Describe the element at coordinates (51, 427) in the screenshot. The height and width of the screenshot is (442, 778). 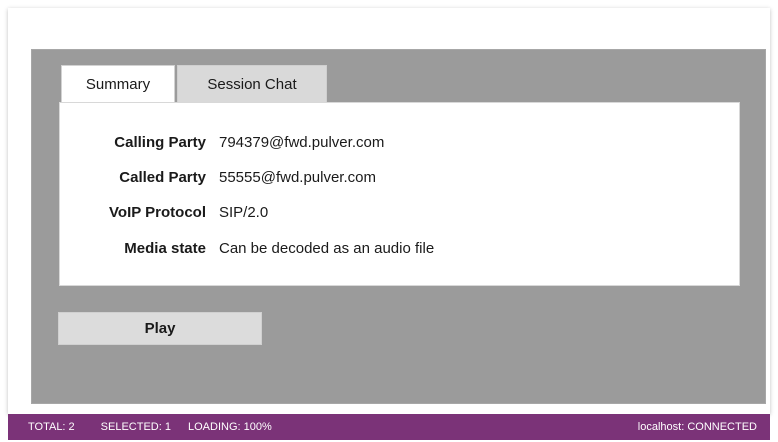
I see `status-total: TOTAL: 2` at that location.